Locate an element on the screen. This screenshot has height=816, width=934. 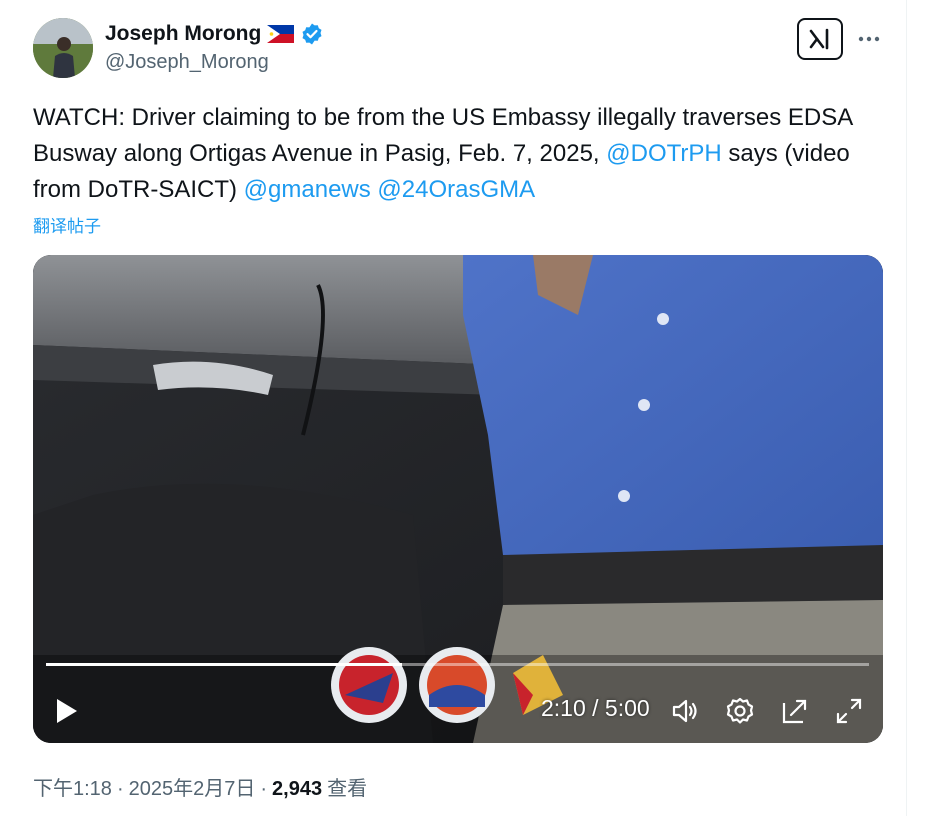
verified-badge-icon is located at coordinates (312, 34).